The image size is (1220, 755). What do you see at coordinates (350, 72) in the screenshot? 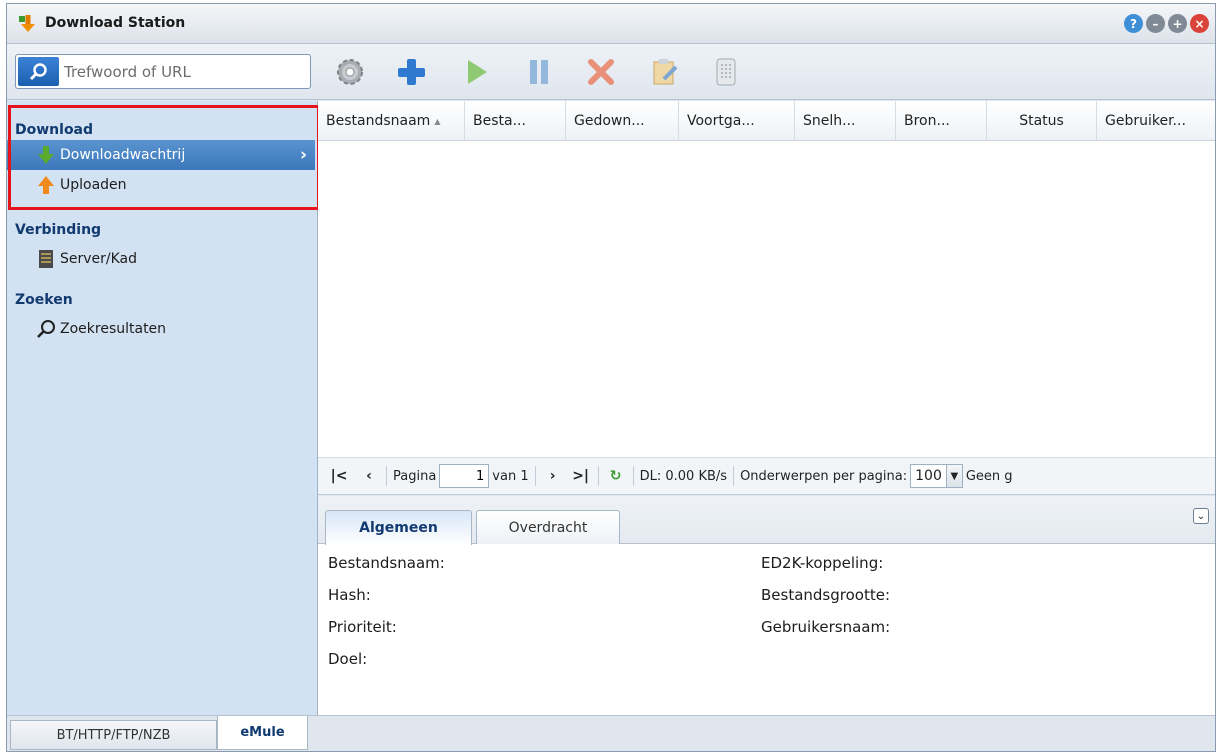
I see `settings-icon` at bounding box center [350, 72].